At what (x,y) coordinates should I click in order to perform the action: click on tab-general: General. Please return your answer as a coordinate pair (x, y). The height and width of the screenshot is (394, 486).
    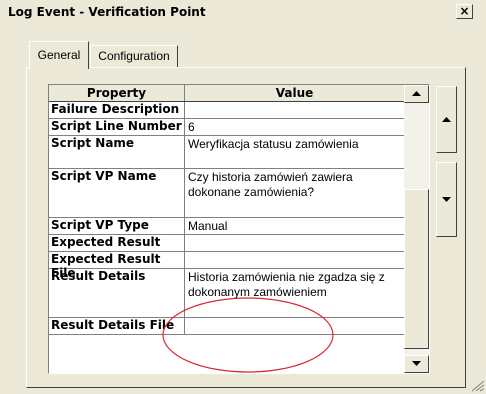
    Looking at the image, I should click on (59, 55).